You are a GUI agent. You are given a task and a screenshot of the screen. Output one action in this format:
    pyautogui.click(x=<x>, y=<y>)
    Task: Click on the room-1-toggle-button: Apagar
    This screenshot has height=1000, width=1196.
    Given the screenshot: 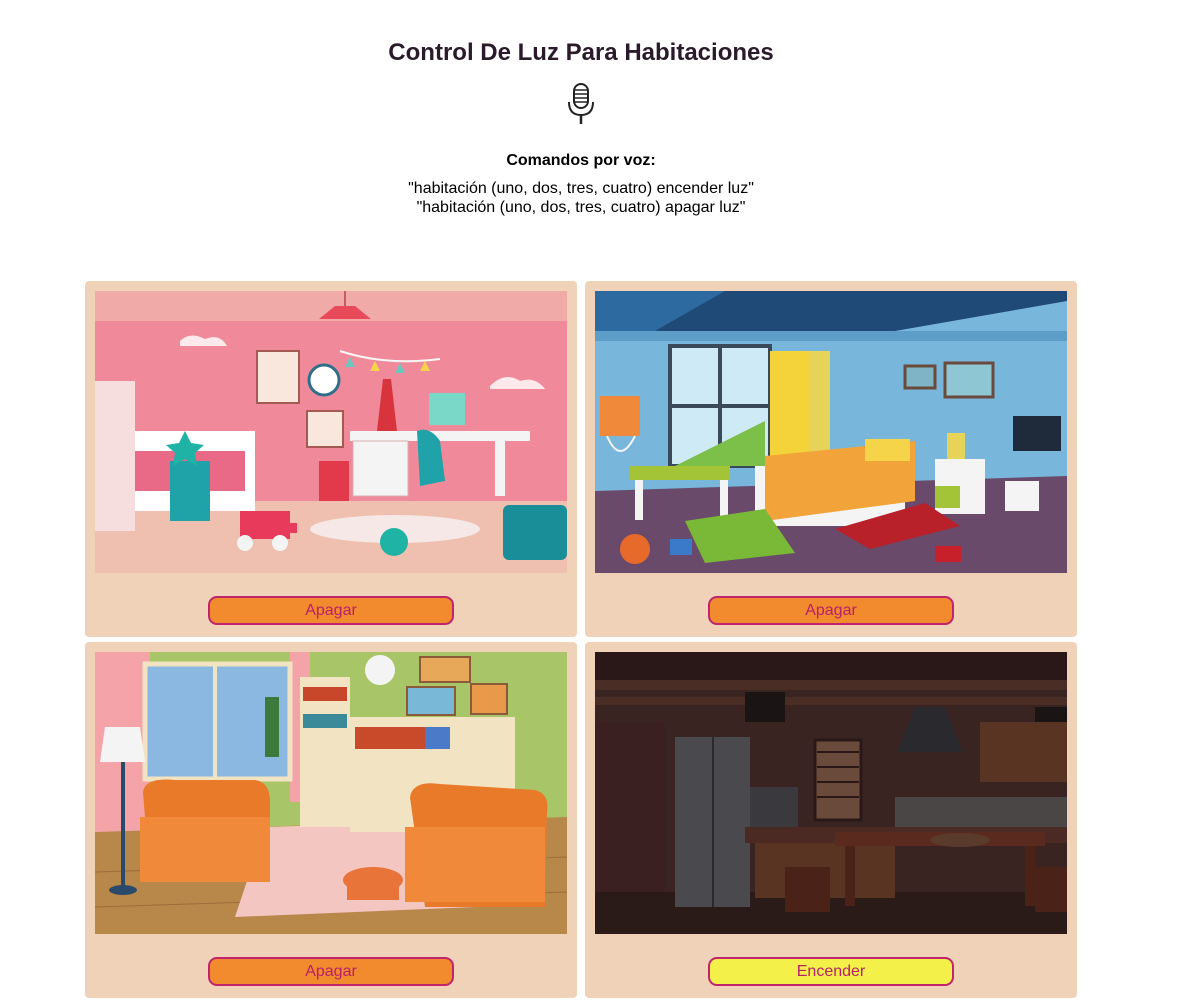 What is the action you would take?
    pyautogui.click(x=331, y=610)
    